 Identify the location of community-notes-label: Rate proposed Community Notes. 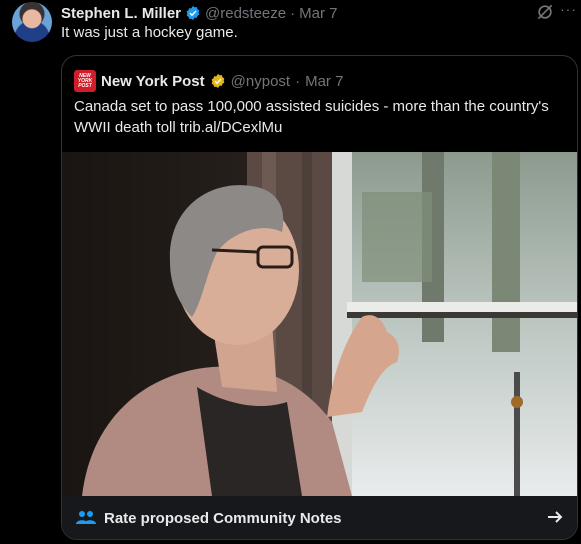
(223, 518).